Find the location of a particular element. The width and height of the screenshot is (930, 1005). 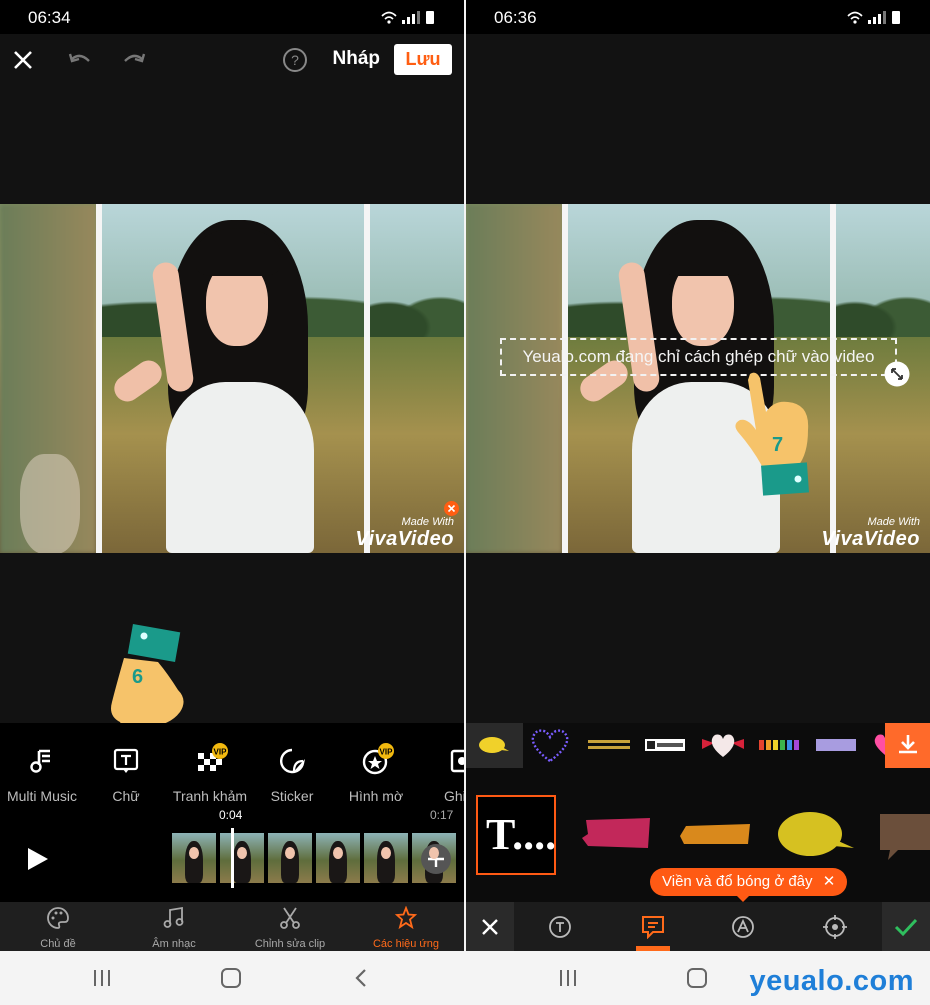

sticker-heart-dots is located at coordinates (551, 745).